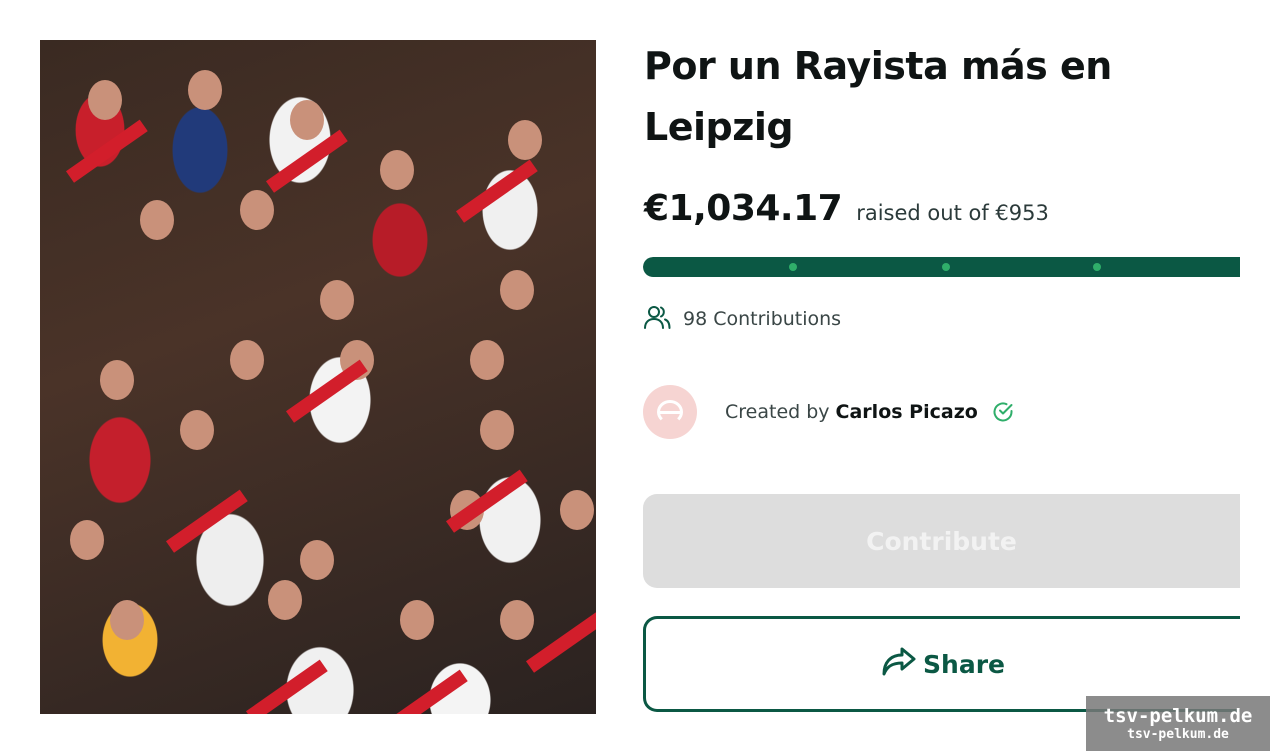  What do you see at coordinates (777, 412) in the screenshot?
I see `created-by-label: Created by` at bounding box center [777, 412].